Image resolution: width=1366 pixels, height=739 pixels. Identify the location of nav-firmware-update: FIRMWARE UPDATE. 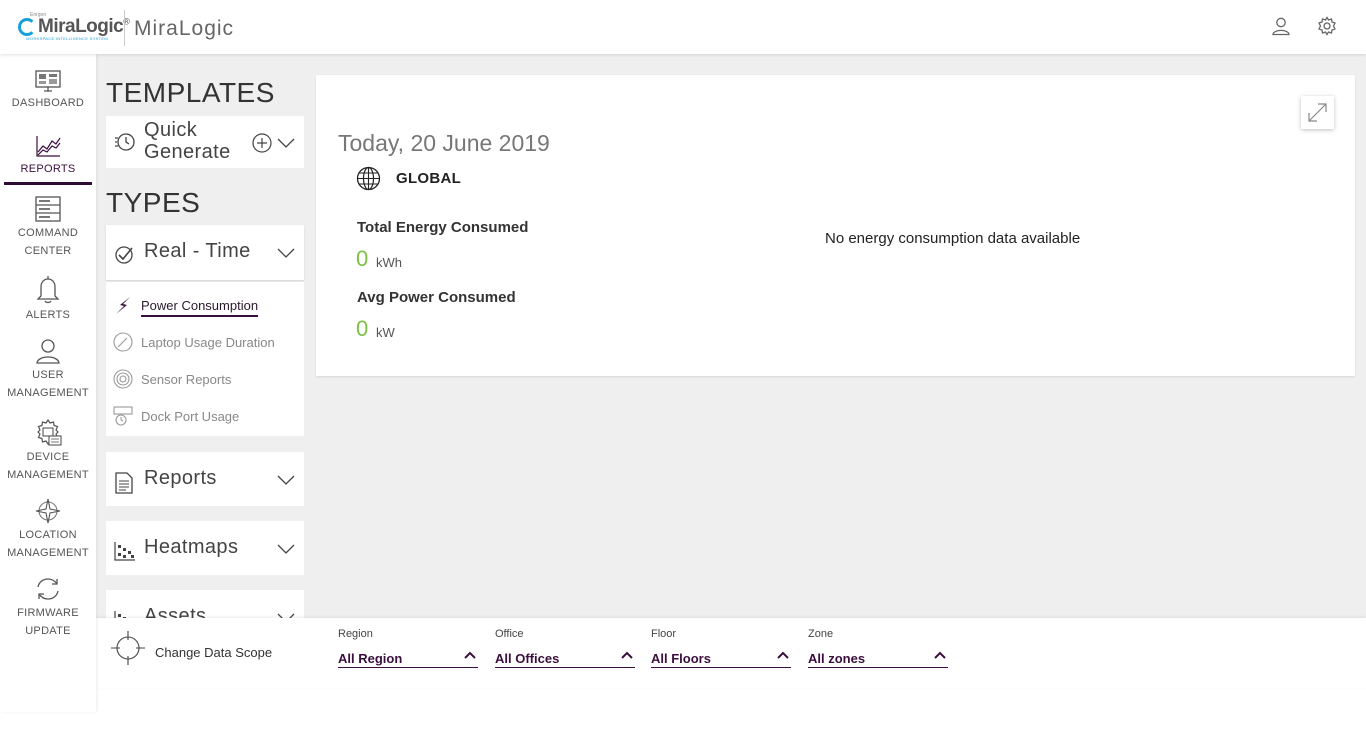
(48, 608).